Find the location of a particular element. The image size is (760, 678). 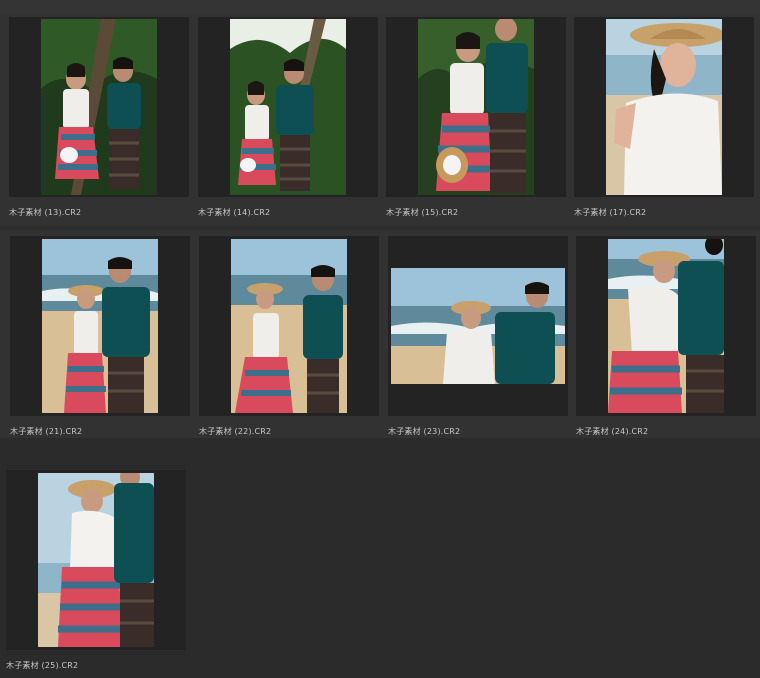

thumbnail-filename: 木子素材 (17).CR2 is located at coordinates (610, 212).